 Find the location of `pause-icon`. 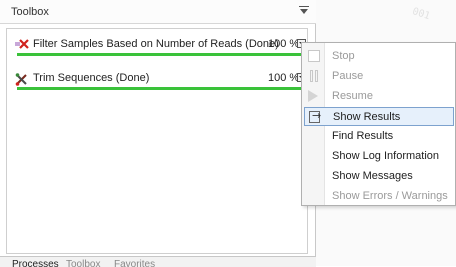

pause-icon is located at coordinates (314, 76).